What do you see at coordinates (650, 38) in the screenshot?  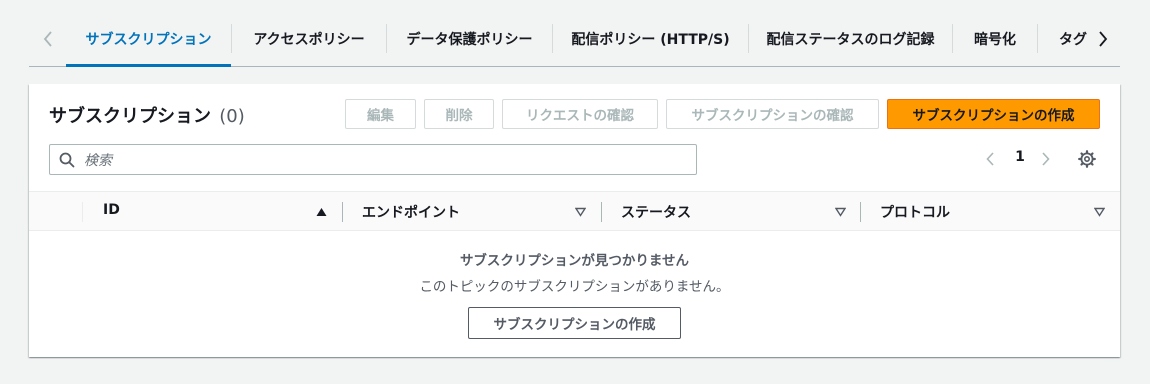 I see `tab-delivery-policy: 配信ポリシー (HTTP/S)` at bounding box center [650, 38].